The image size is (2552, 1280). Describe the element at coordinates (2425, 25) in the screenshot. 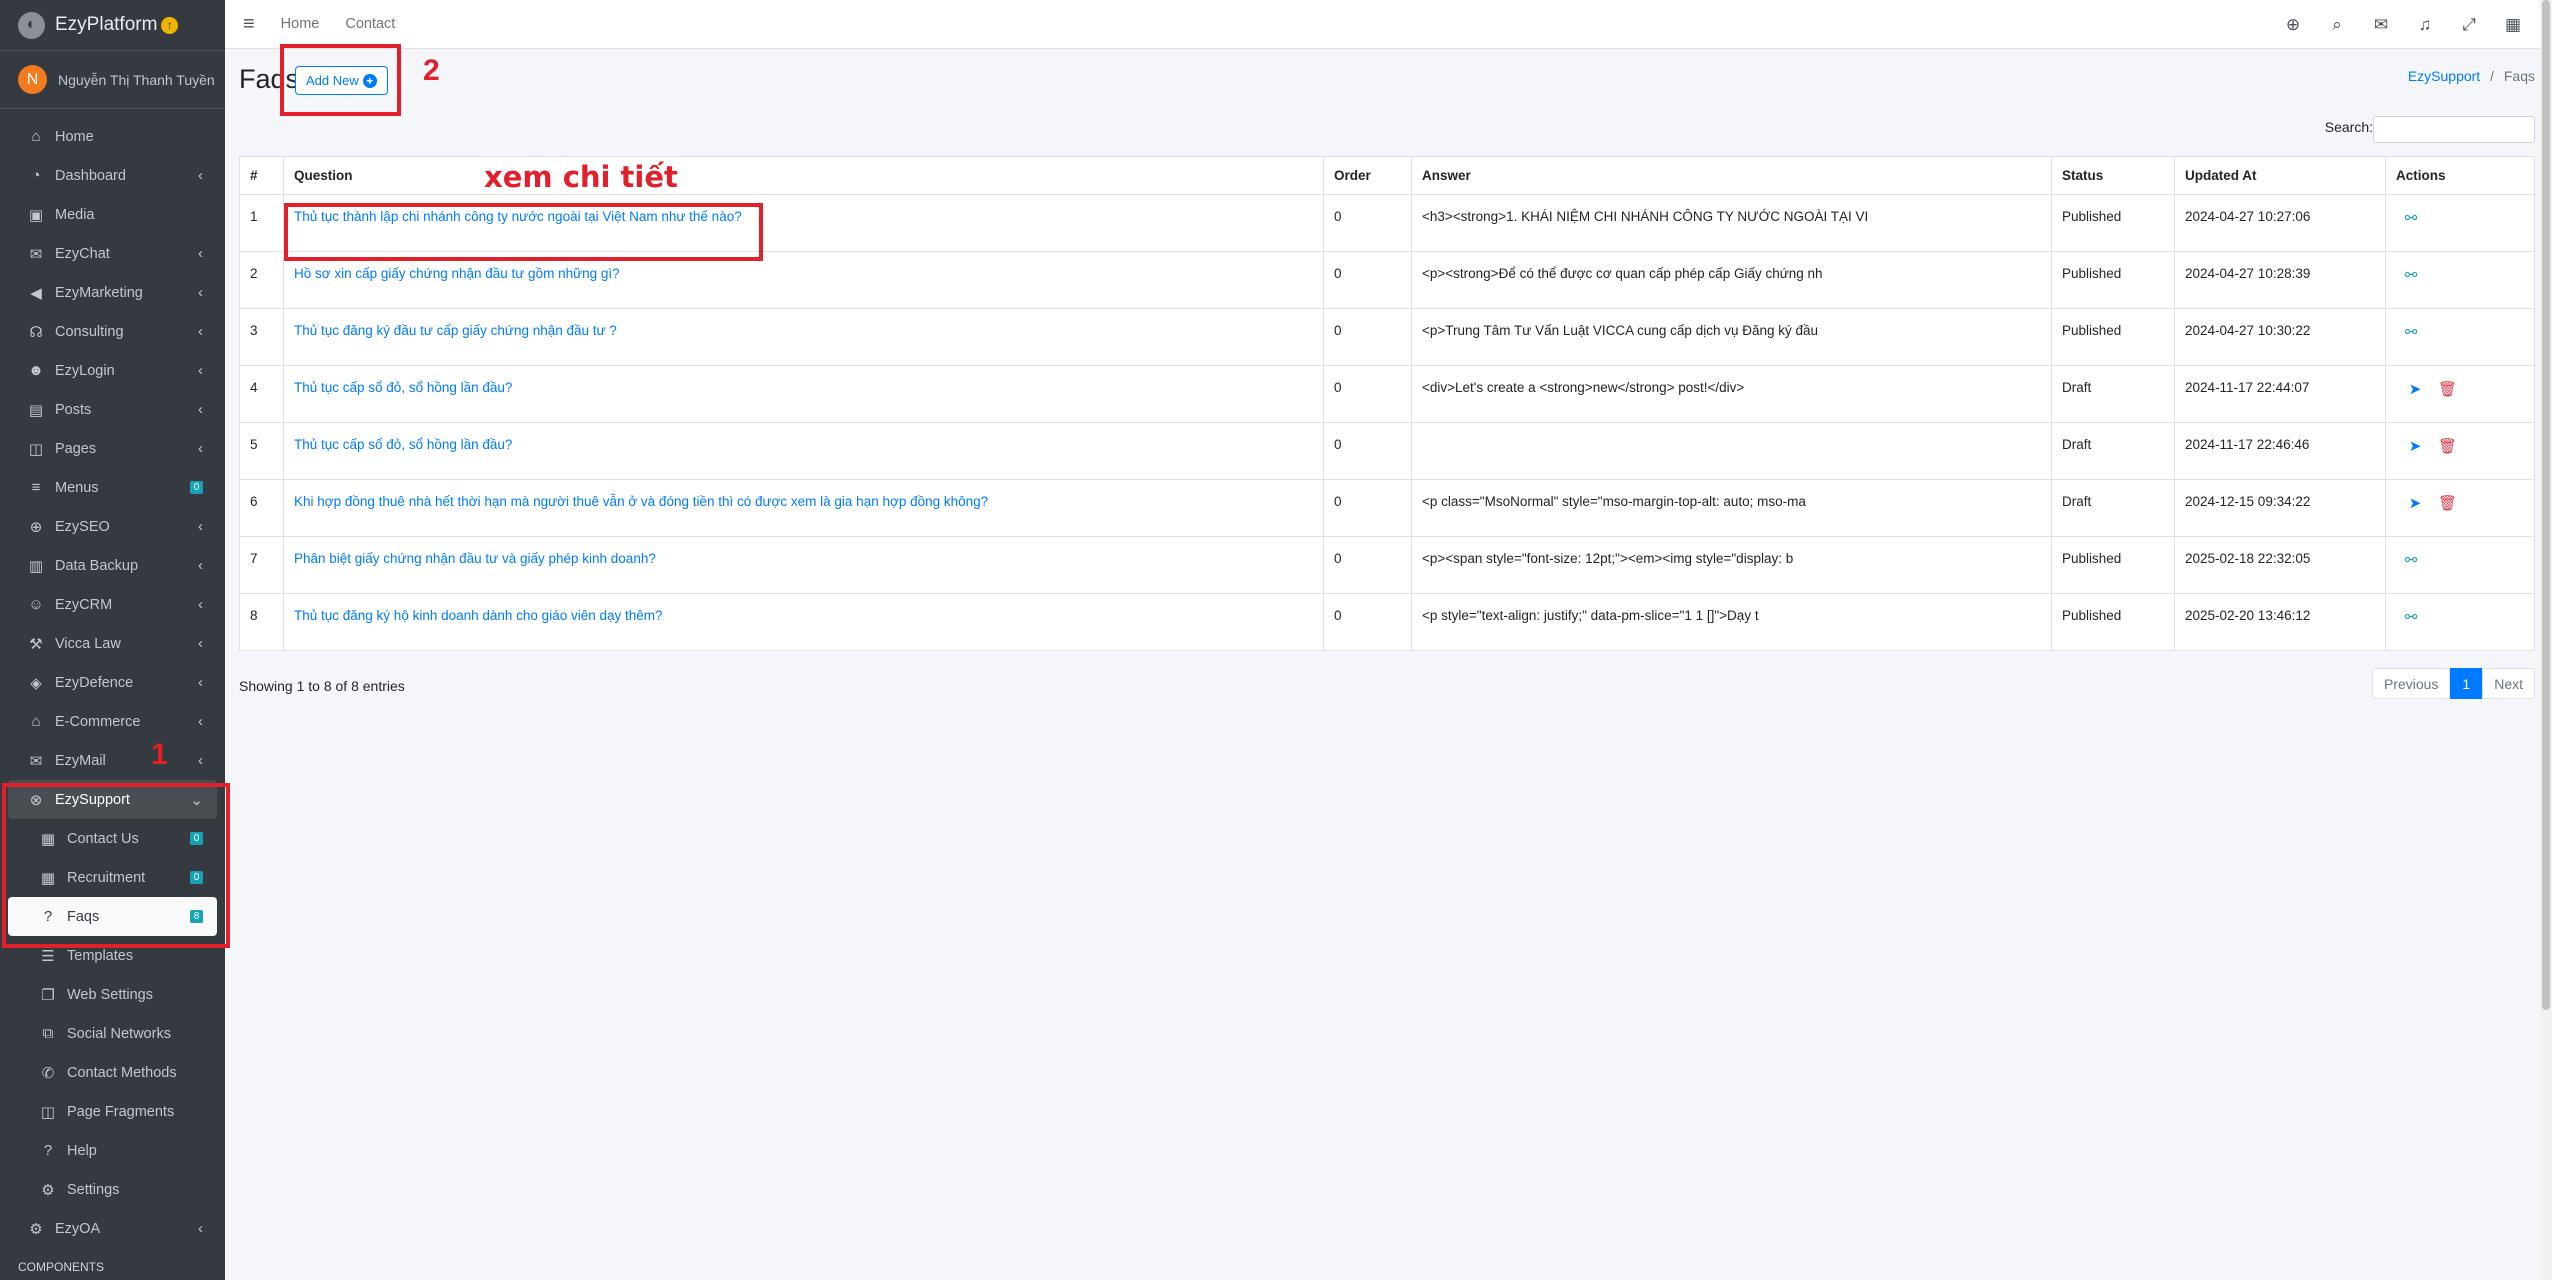

I see `bell-icon: ♫` at that location.